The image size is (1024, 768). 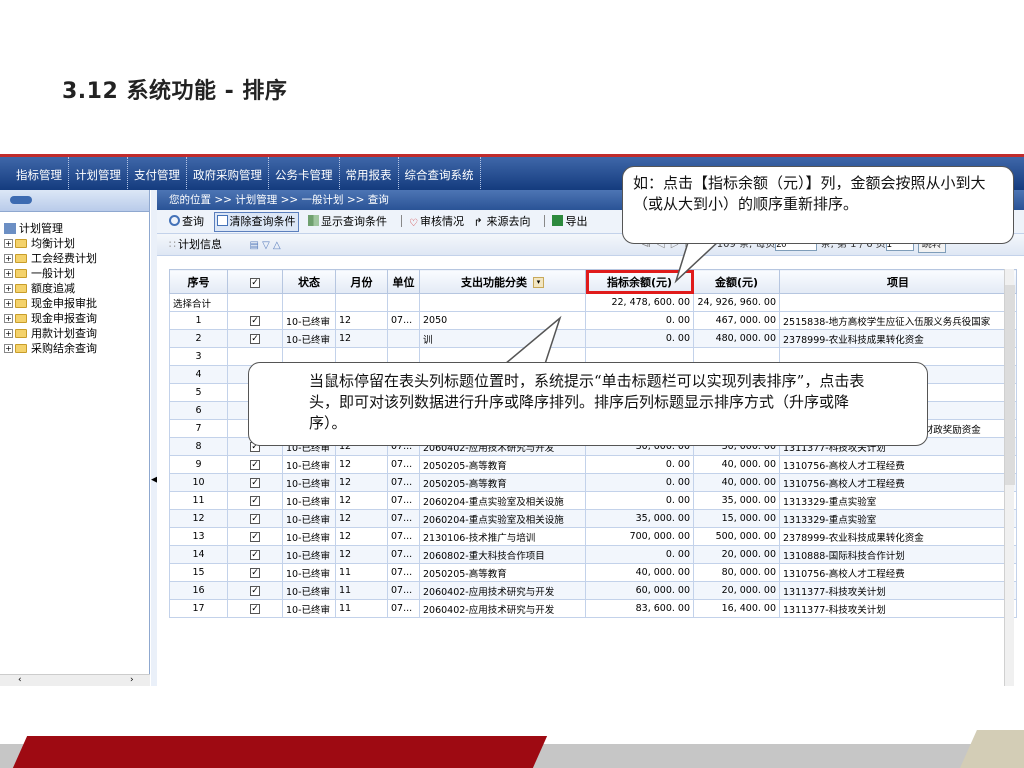 I want to click on menu-item: 常用报表, so click(x=369, y=175).